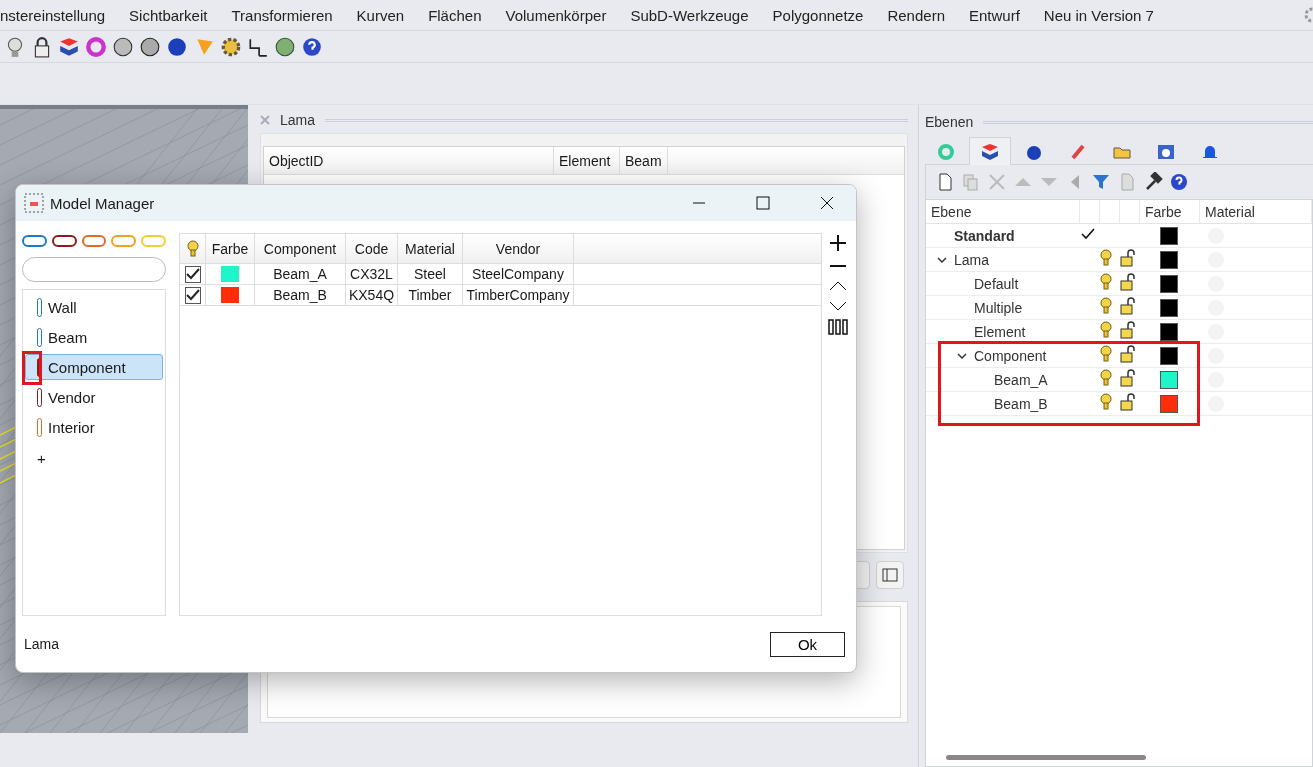 Image resolution: width=1313 pixels, height=767 pixels. I want to click on maximize-icon, so click(763, 203).